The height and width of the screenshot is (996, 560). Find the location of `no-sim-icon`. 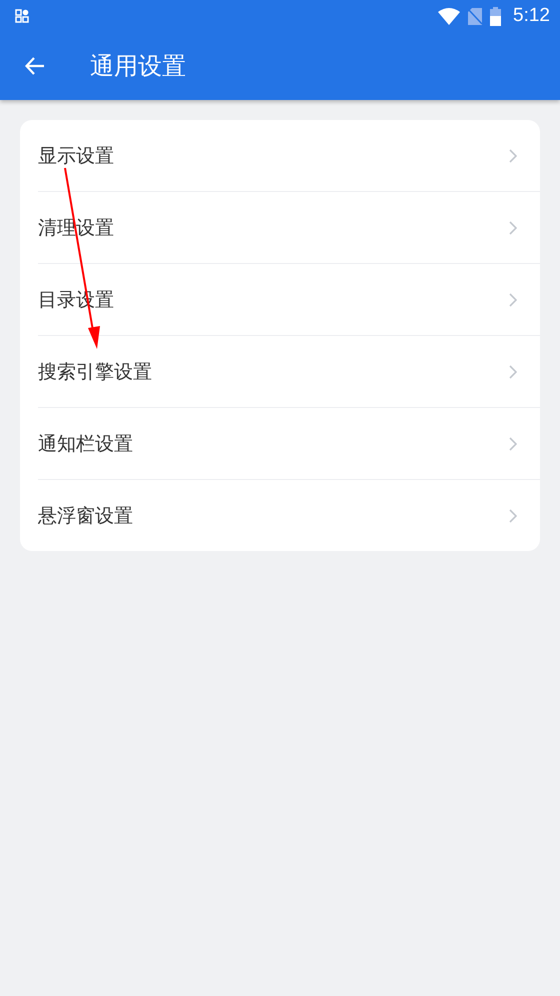

no-sim-icon is located at coordinates (475, 16).